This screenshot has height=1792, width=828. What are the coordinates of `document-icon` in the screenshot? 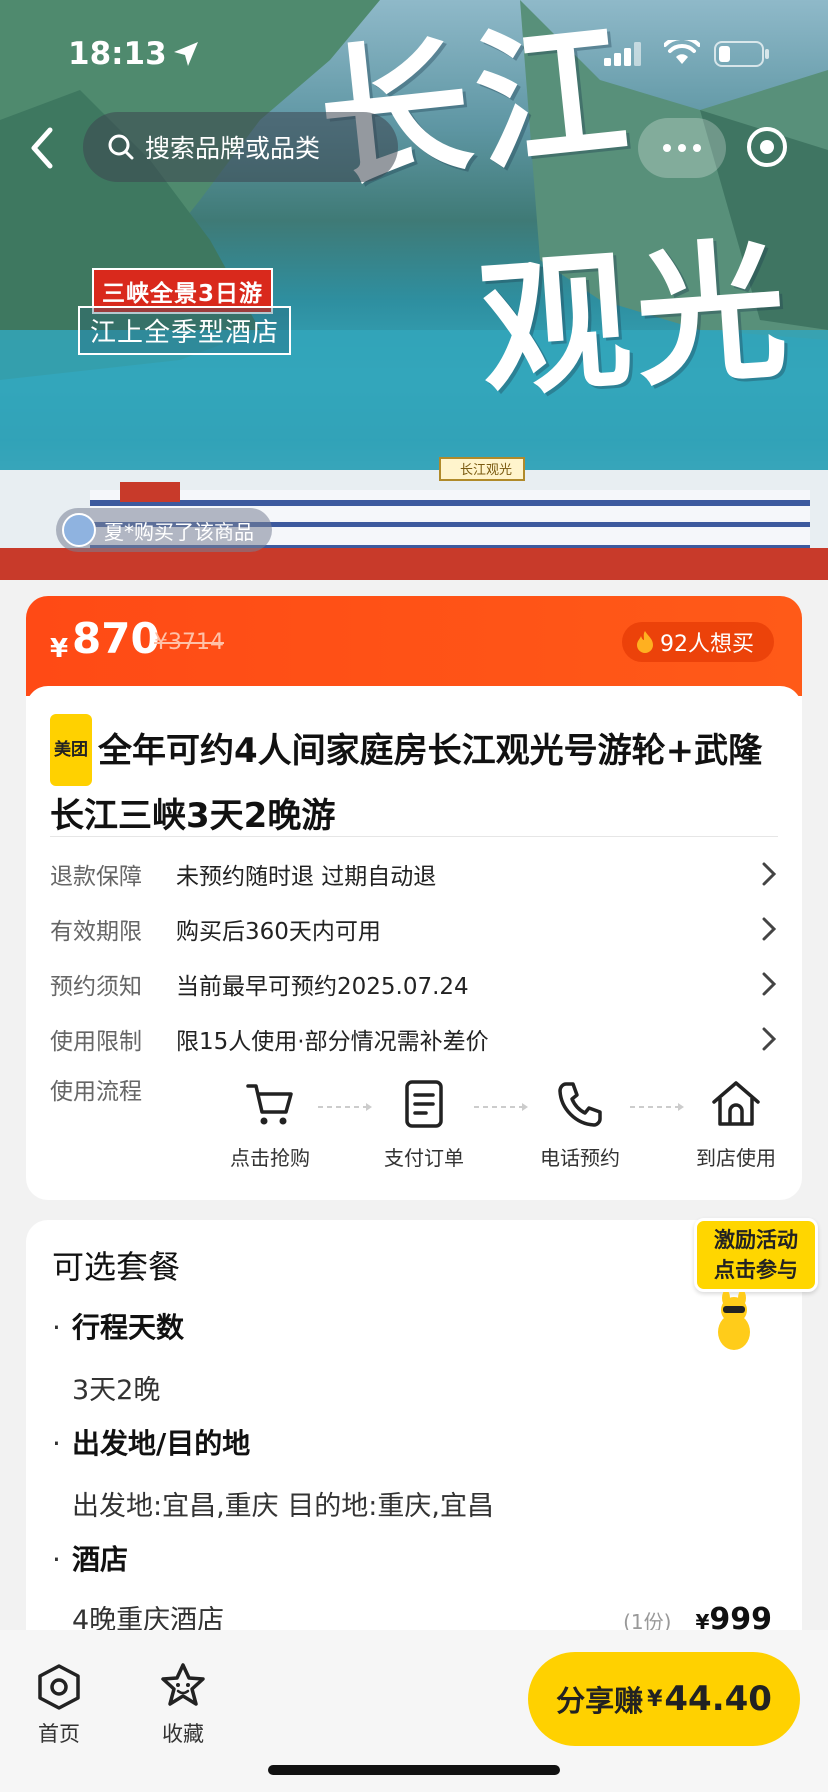 It's located at (424, 1104).